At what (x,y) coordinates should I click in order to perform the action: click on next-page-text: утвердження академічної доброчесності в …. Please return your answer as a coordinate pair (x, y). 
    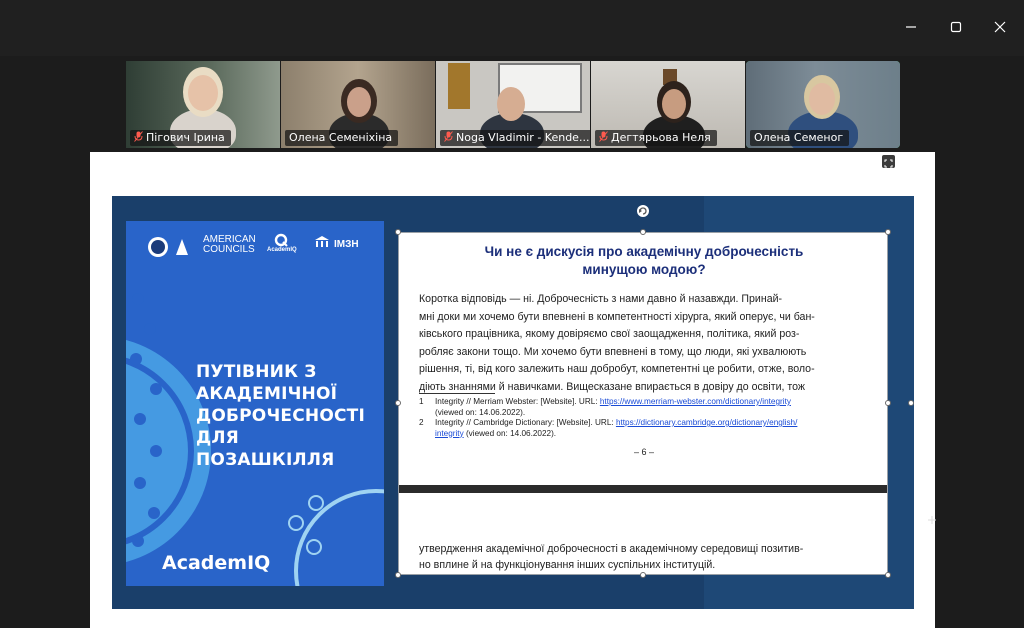
    Looking at the image, I should click on (611, 557).